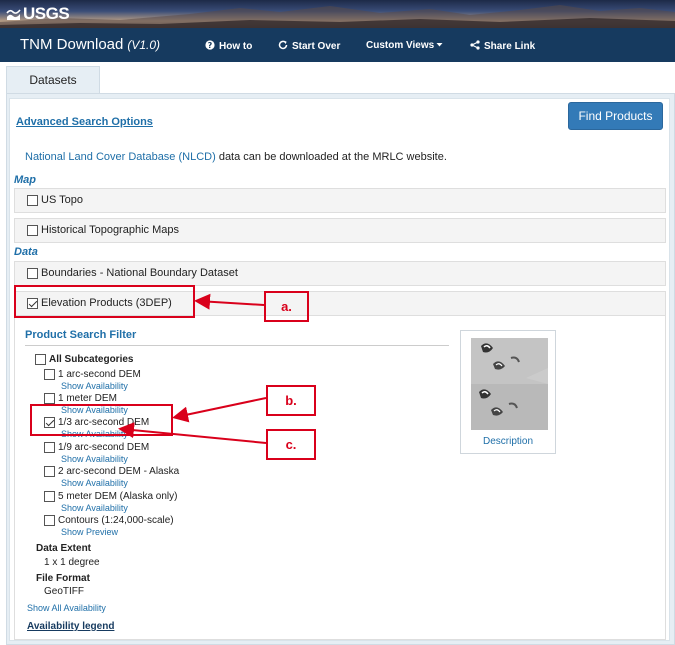  I want to click on share-link: Share Link, so click(502, 46).